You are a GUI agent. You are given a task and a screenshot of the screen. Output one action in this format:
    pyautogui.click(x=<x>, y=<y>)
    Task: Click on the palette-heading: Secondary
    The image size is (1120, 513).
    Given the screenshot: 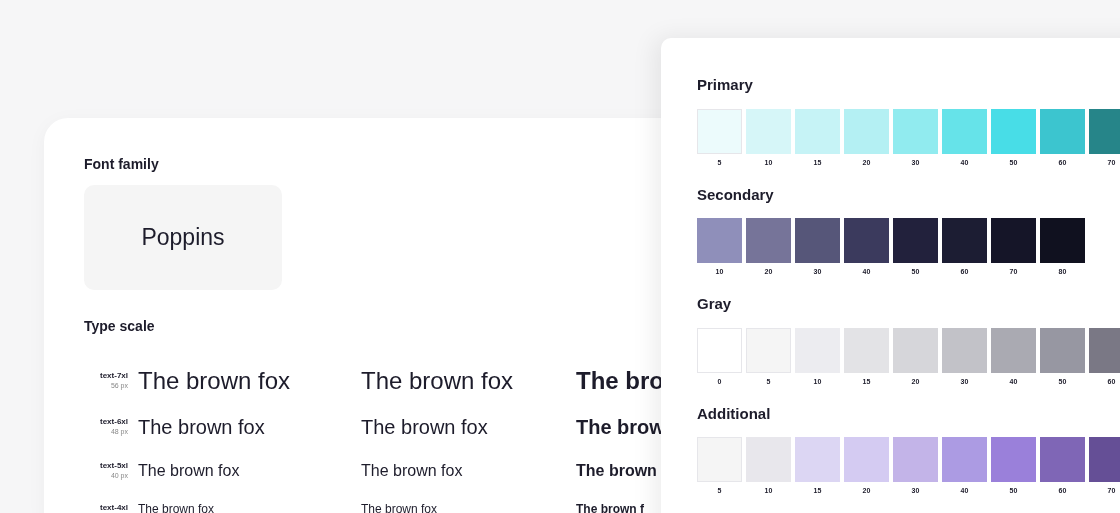 What is the action you would take?
    pyautogui.click(x=736, y=194)
    